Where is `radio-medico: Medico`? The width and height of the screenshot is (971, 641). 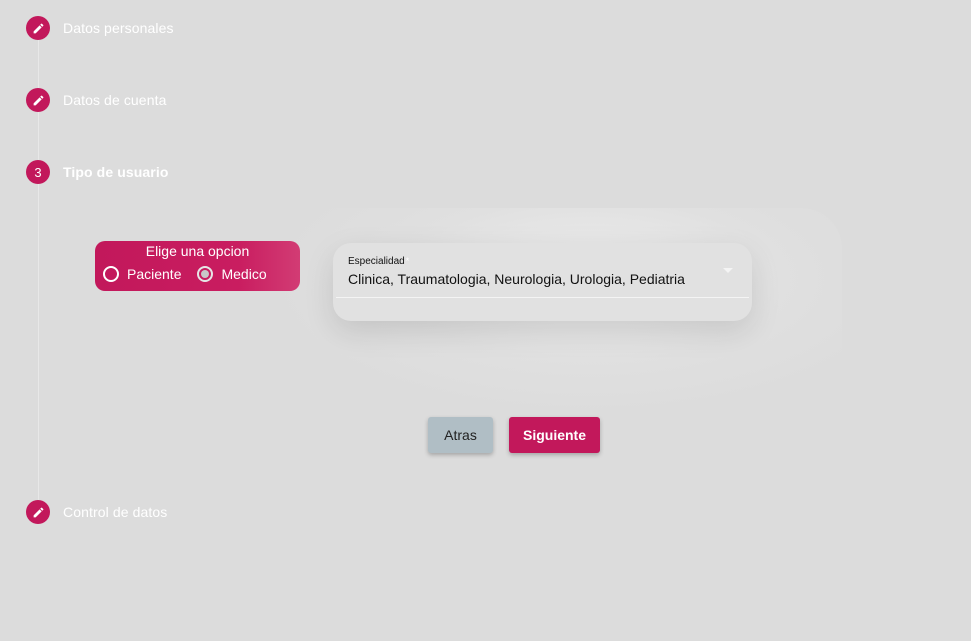
radio-medico: Medico is located at coordinates (232, 274).